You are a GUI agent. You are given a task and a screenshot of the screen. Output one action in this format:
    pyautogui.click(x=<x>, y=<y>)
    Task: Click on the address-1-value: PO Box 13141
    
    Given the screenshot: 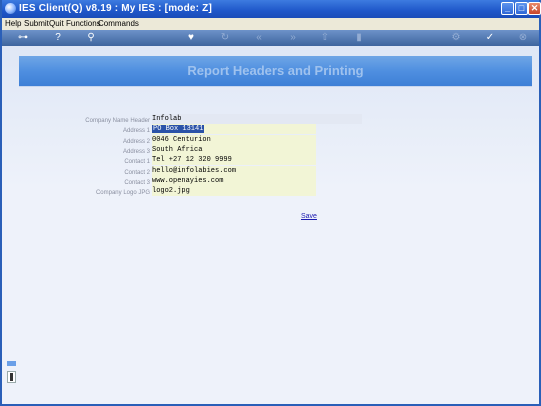 What is the action you would take?
    pyautogui.click(x=178, y=129)
    